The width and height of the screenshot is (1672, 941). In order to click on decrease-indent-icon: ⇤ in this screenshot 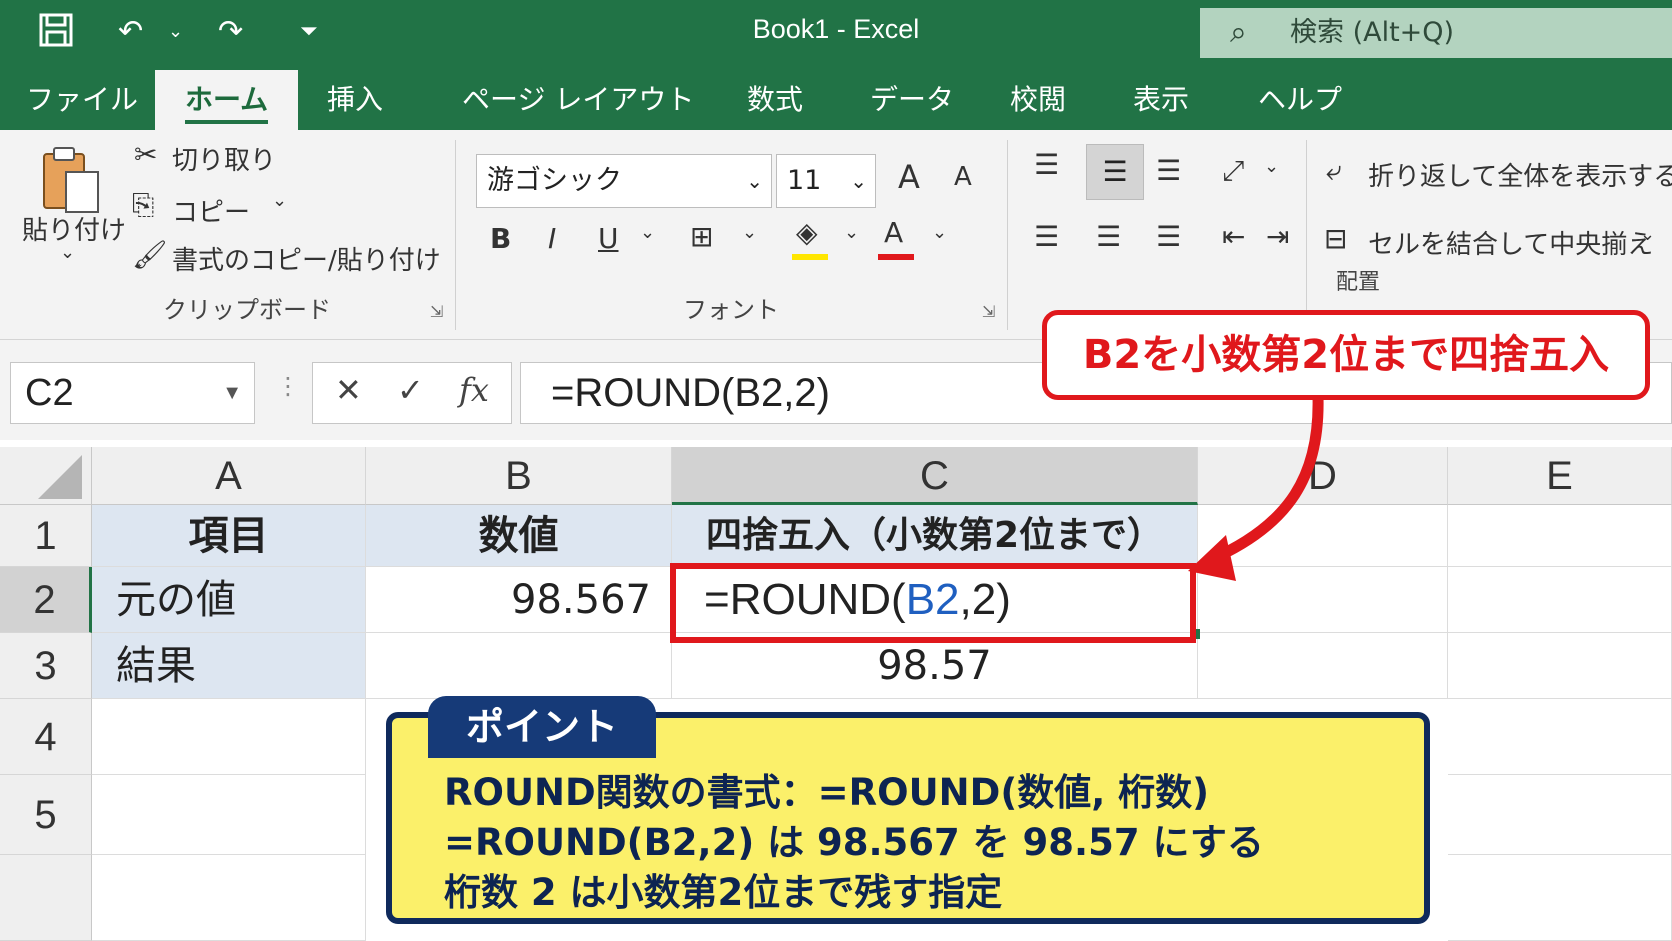, I will do `click(1233, 236)`.